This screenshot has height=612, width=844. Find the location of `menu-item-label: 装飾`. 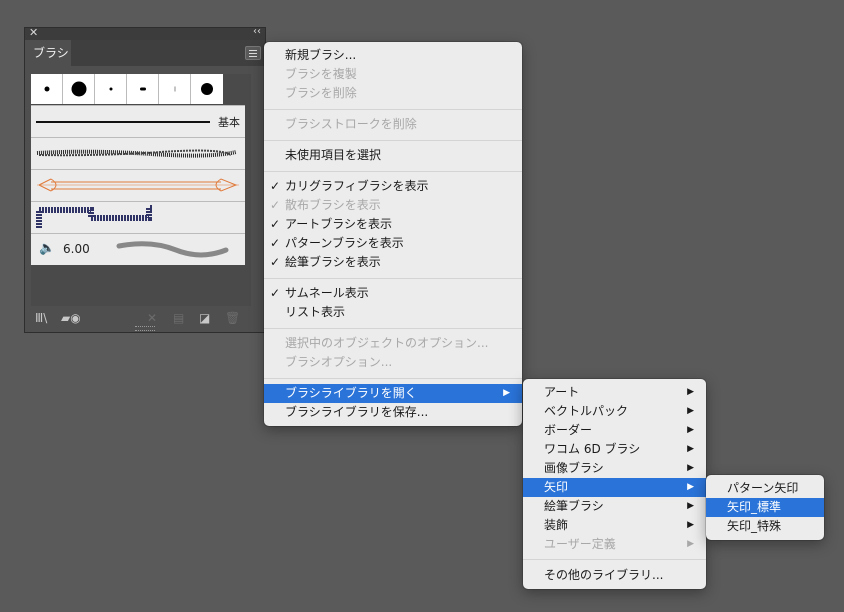

menu-item-label: 装飾 is located at coordinates (556, 525).